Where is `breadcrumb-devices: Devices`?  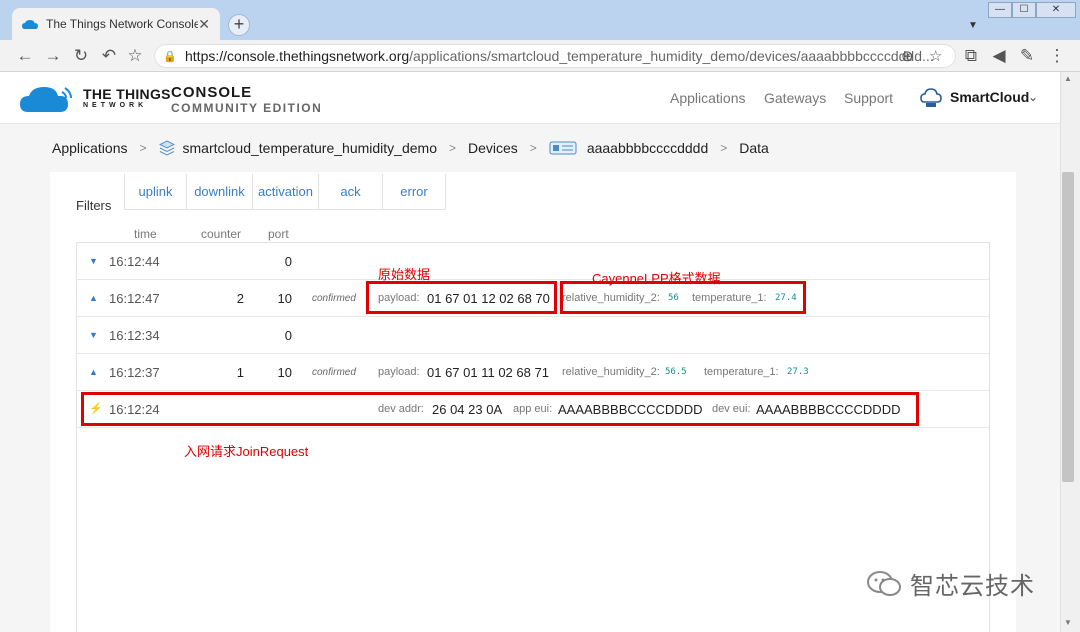 breadcrumb-devices: Devices is located at coordinates (493, 148).